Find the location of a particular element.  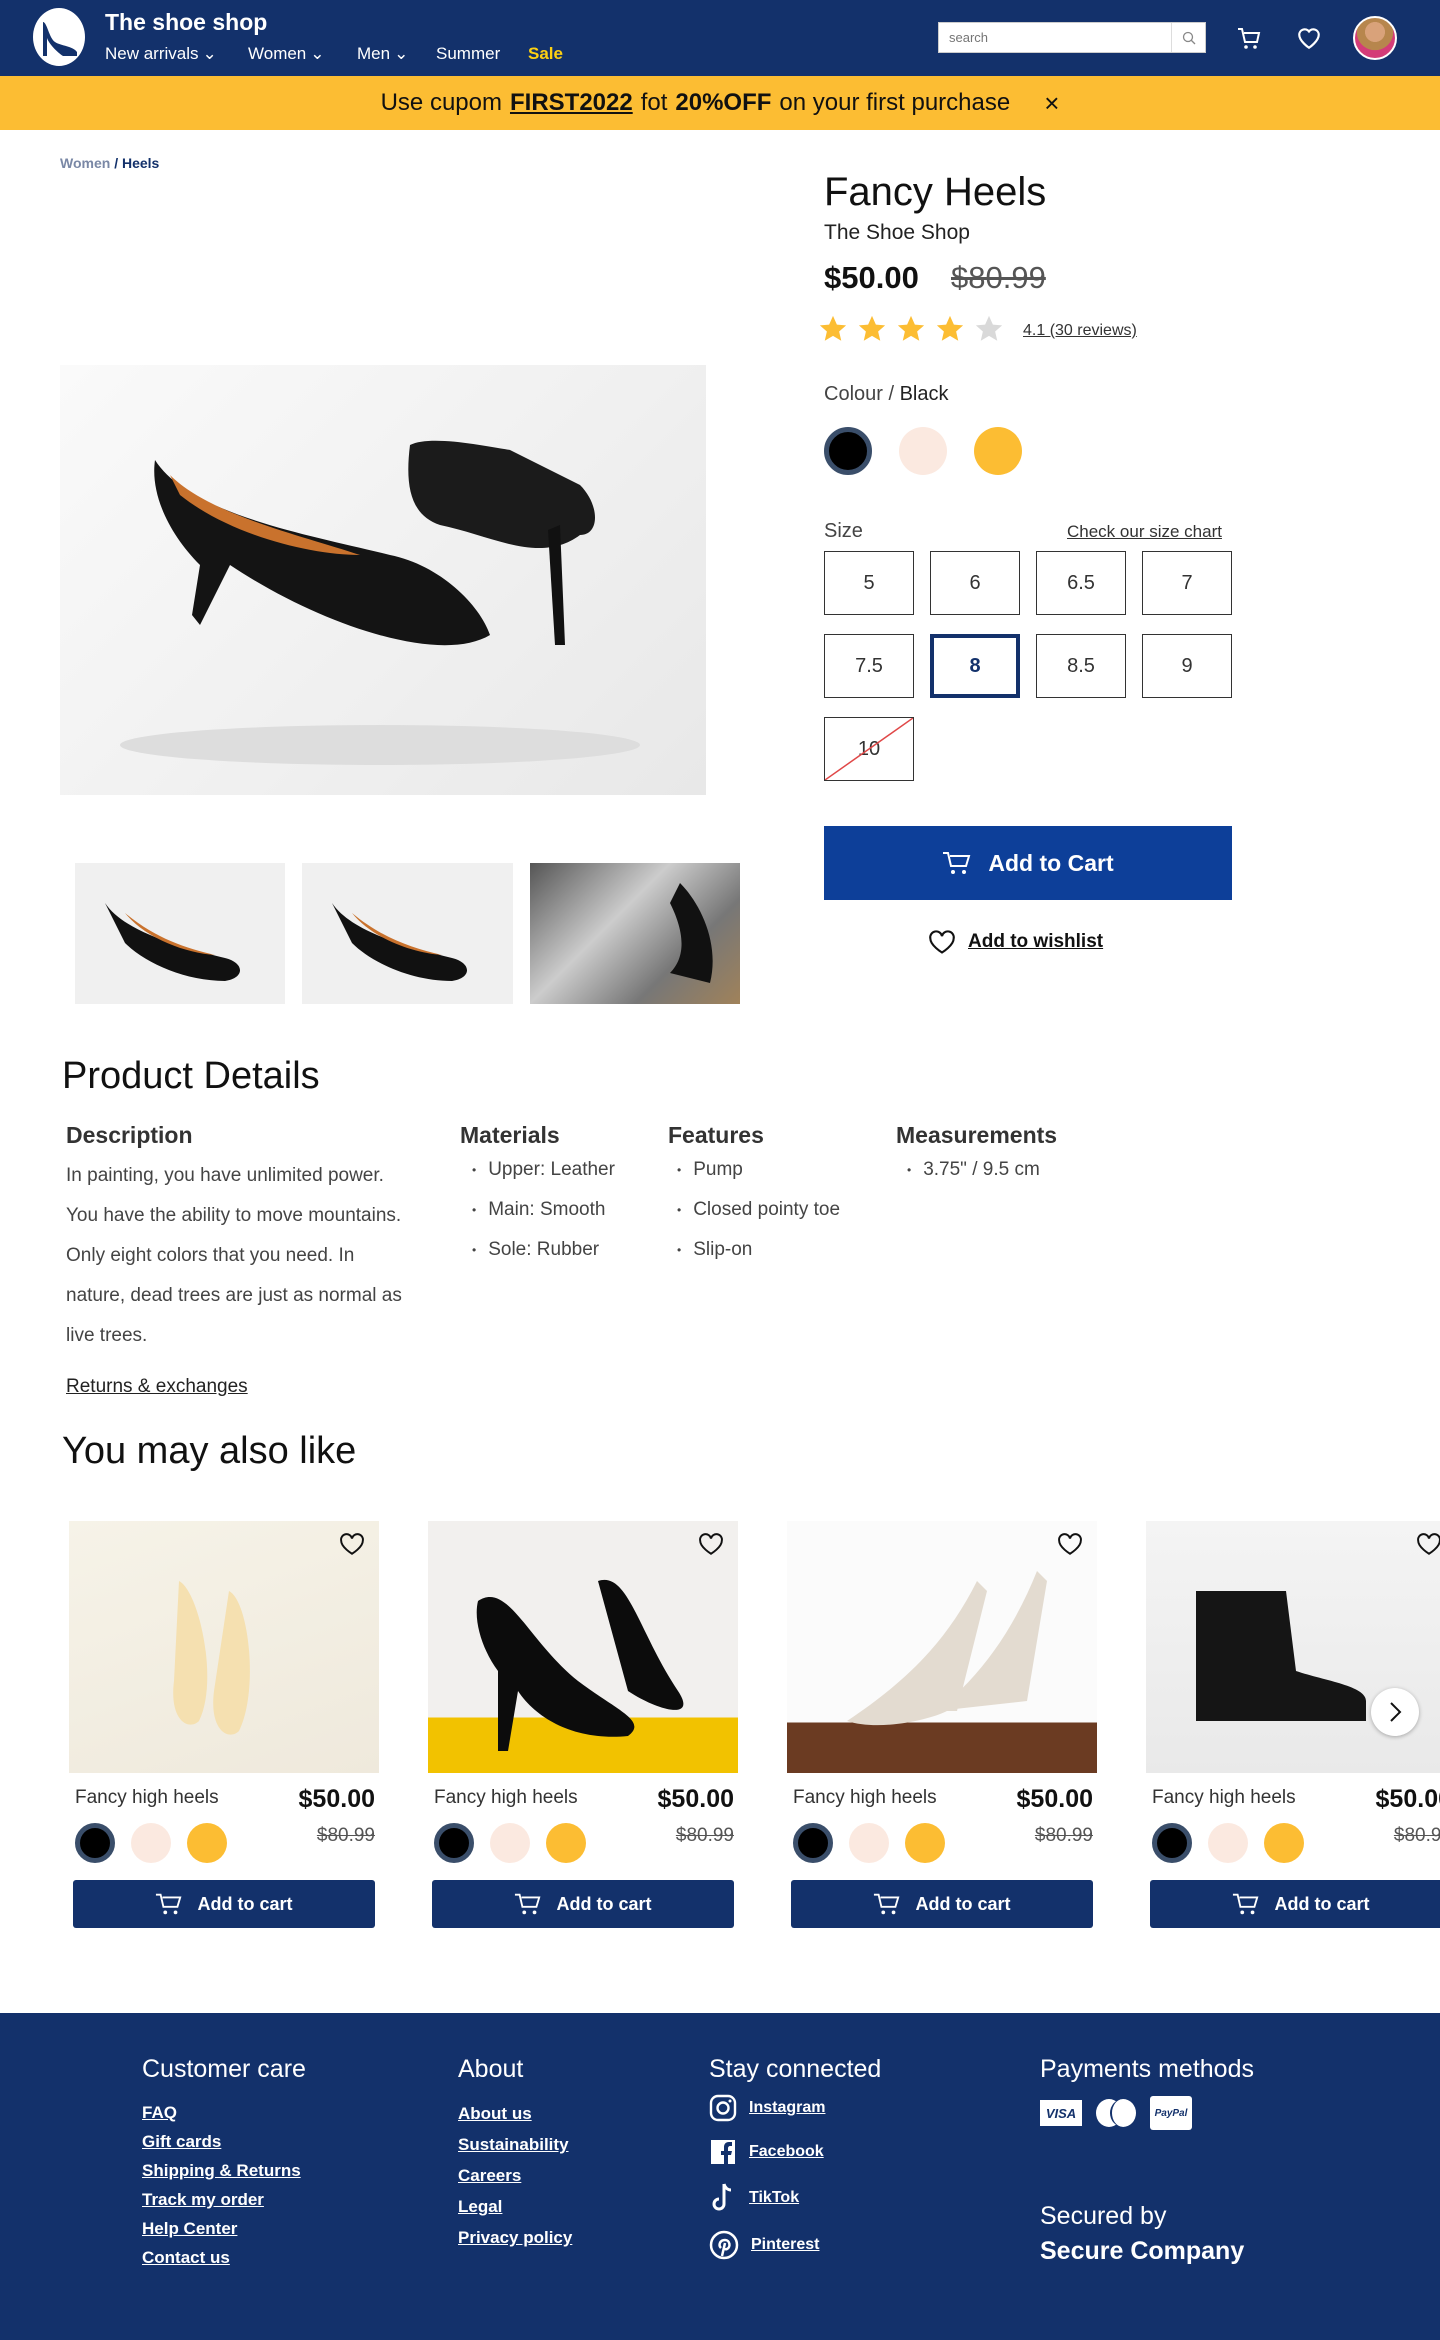

footer-link-contact-us: Contact us is located at coordinates (224, 2257).